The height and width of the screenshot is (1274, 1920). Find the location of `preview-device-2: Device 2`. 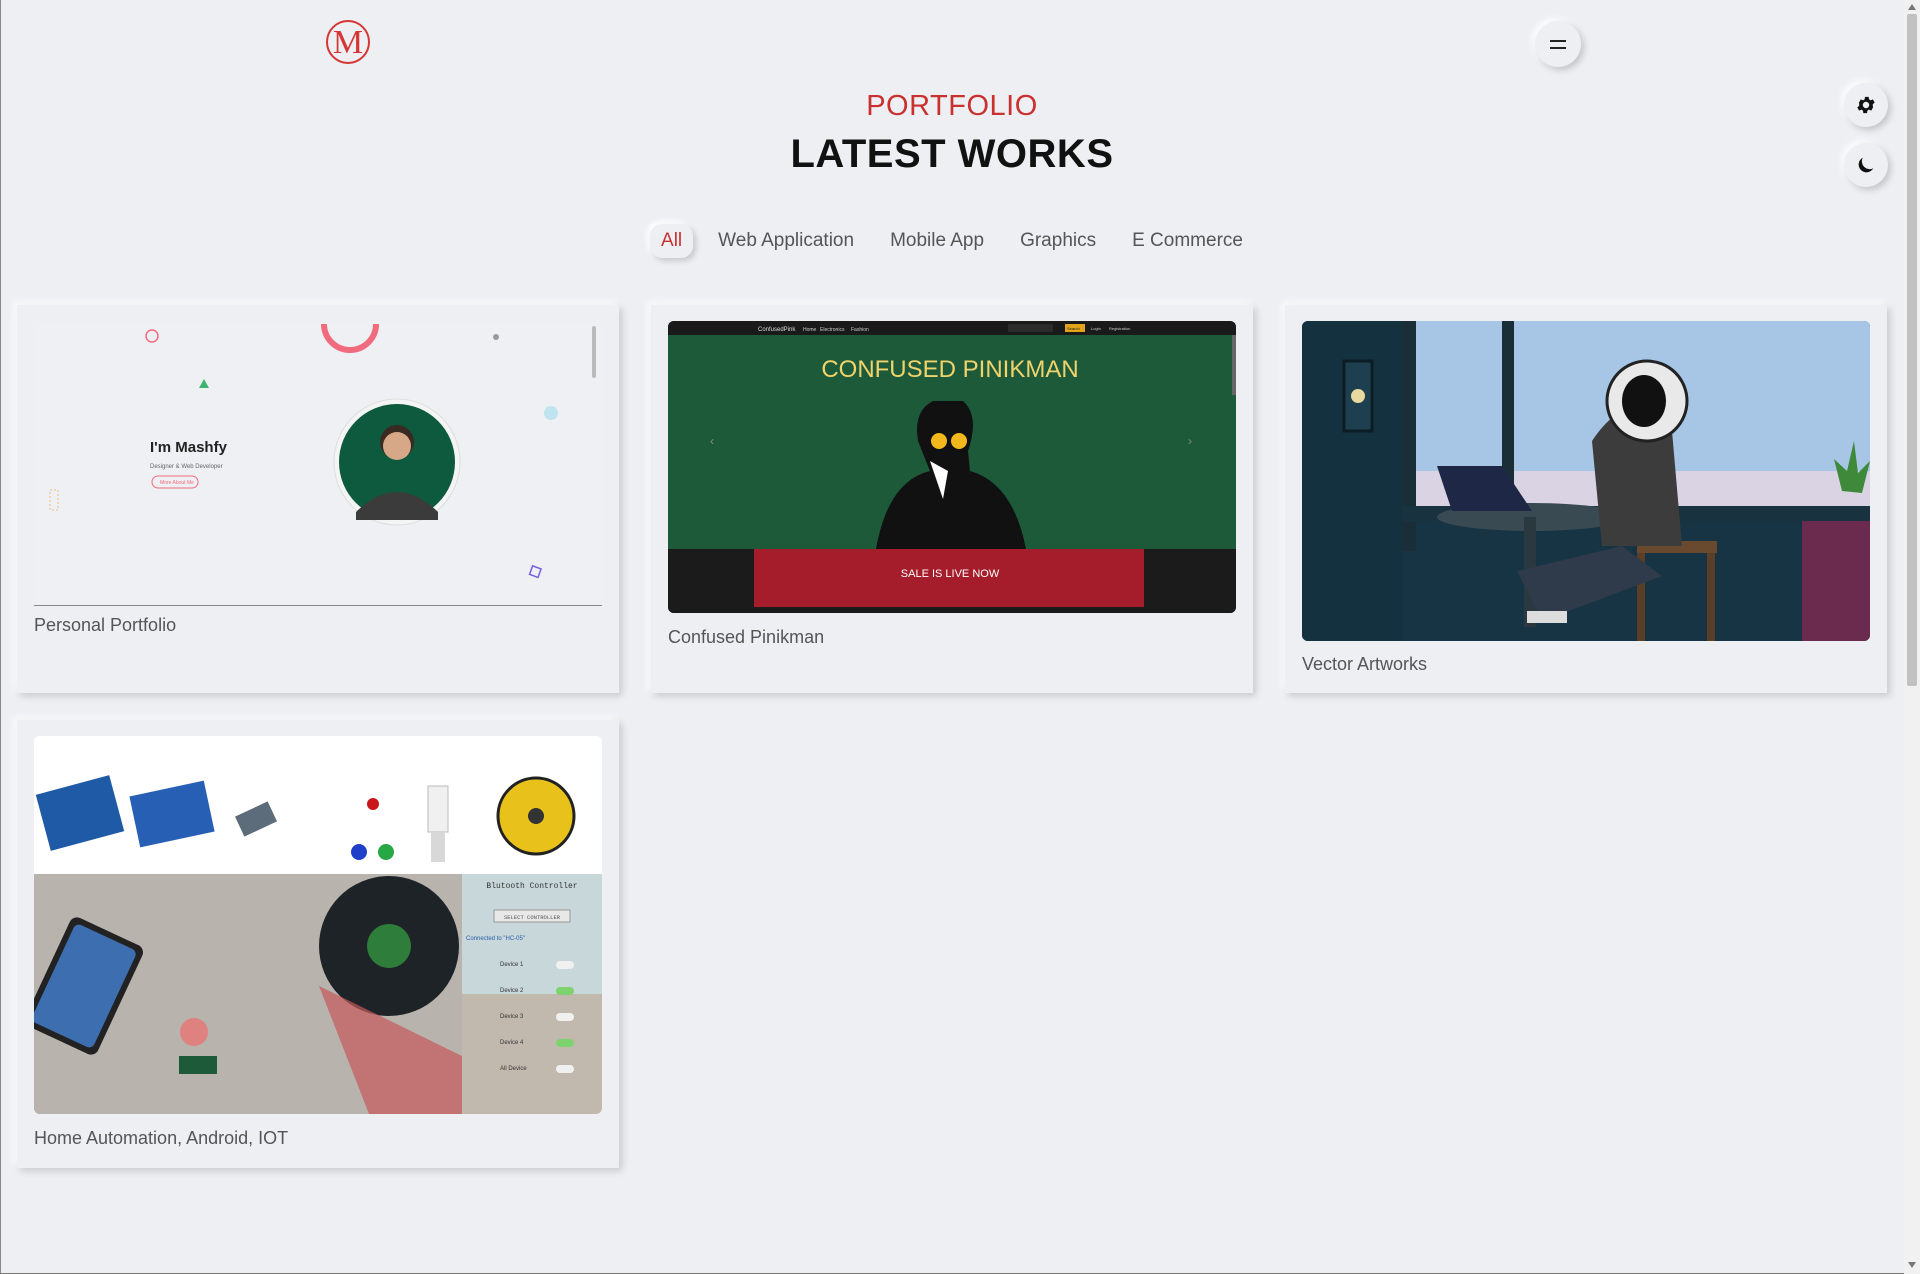

preview-device-2: Device 2 is located at coordinates (512, 991).